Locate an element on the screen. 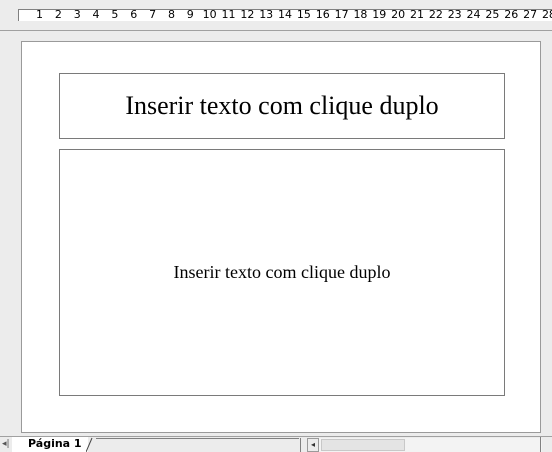  ruler-mark: 12 is located at coordinates (247, 14).